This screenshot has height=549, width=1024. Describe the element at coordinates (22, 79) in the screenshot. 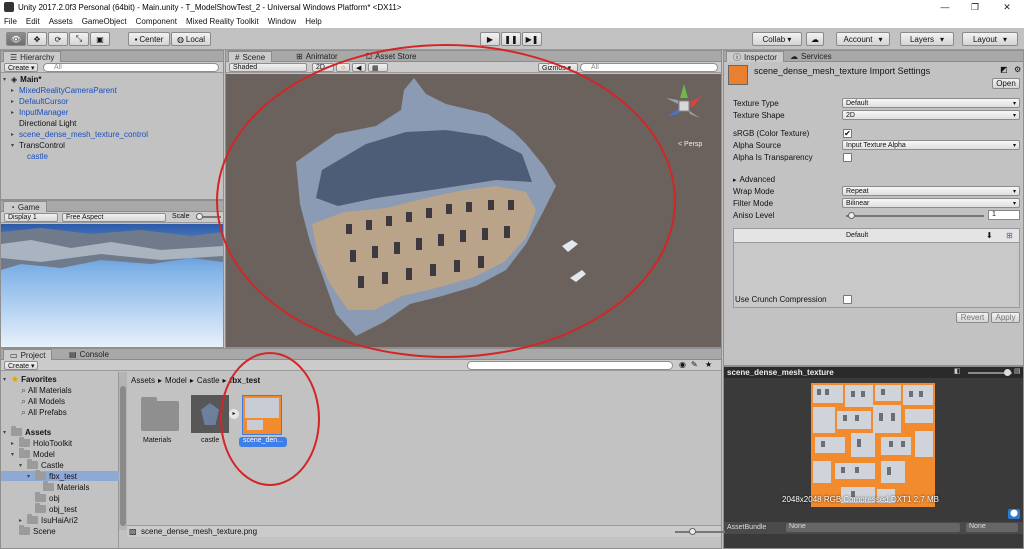

I see `scene-root-row: ▾ ◈ Main*` at that location.